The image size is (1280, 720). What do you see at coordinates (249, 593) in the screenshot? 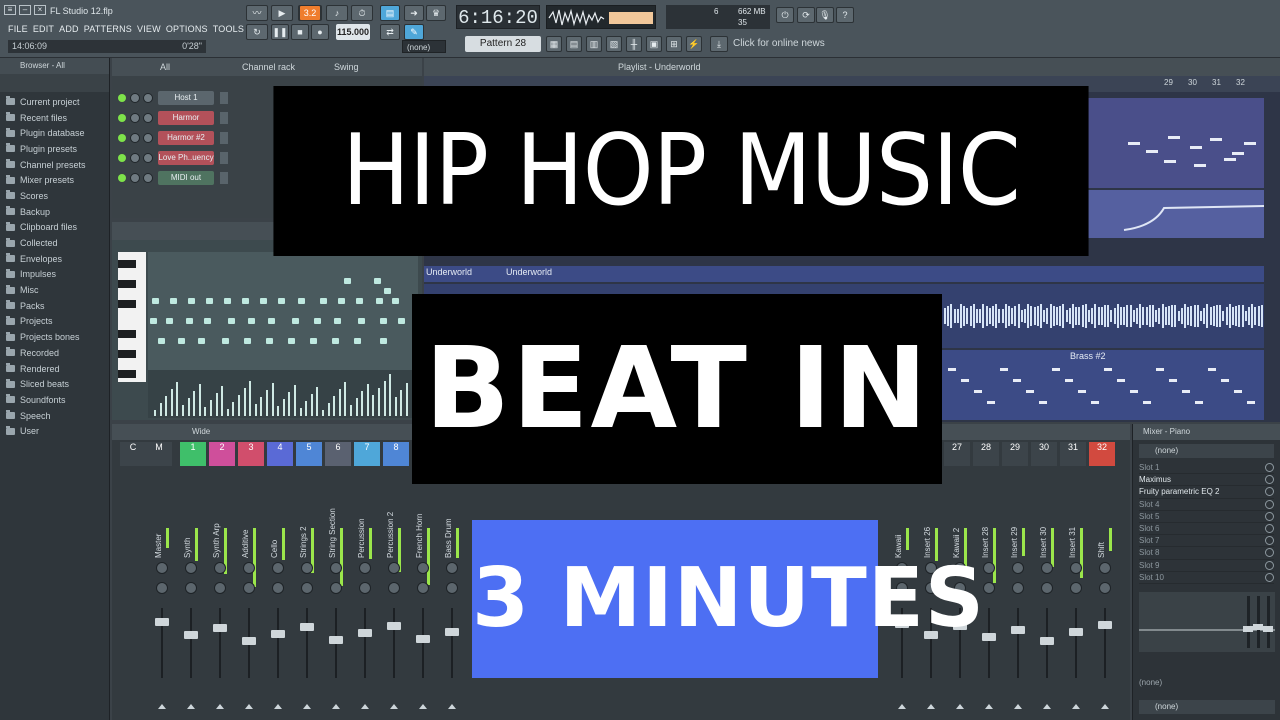
I see `mixer-strip: Additive` at bounding box center [249, 593].